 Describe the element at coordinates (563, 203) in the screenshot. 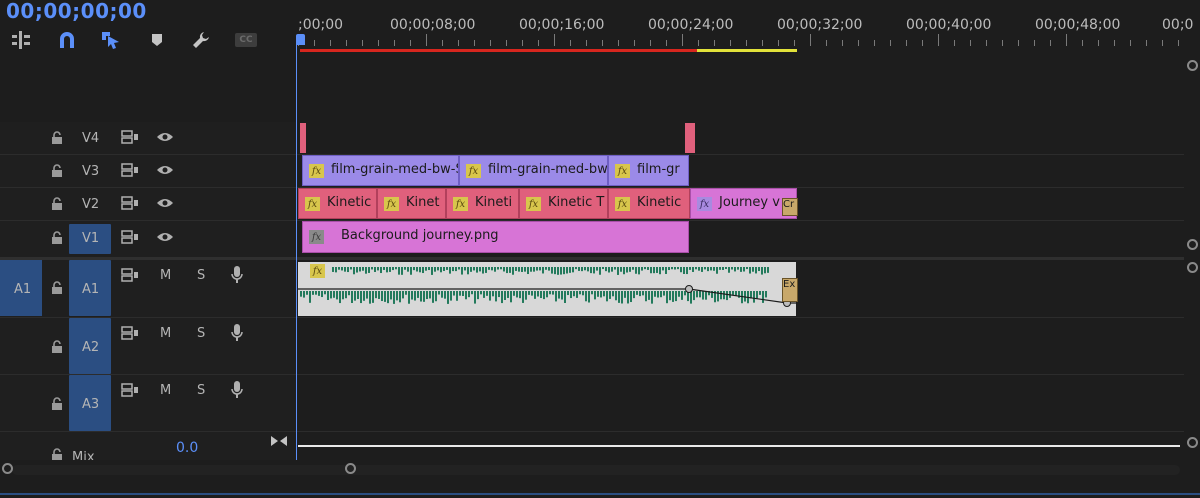

I see `clip-kinetic: fx Kinetic T` at that location.